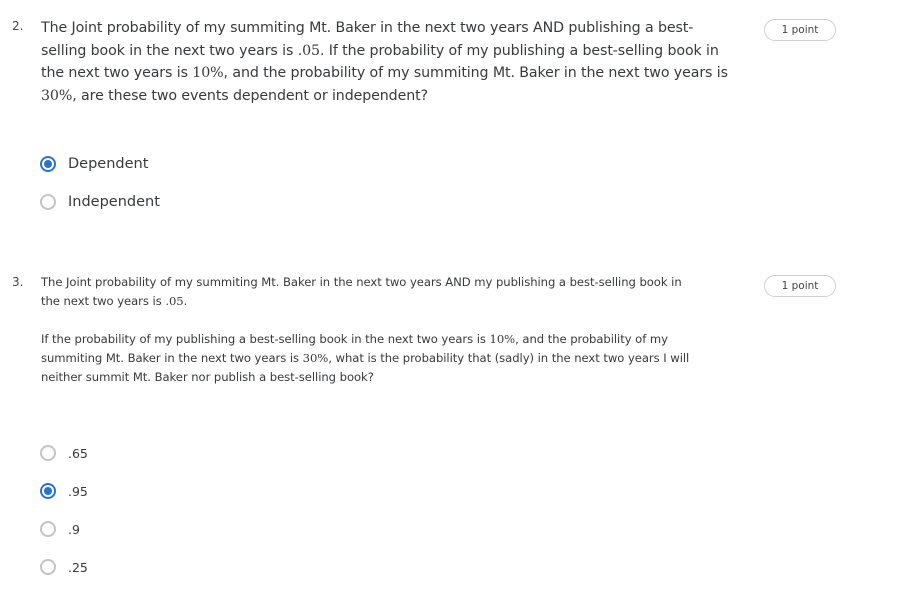 The height and width of the screenshot is (602, 910). What do you see at coordinates (78, 567) in the screenshot?
I see `option-label: .25` at bounding box center [78, 567].